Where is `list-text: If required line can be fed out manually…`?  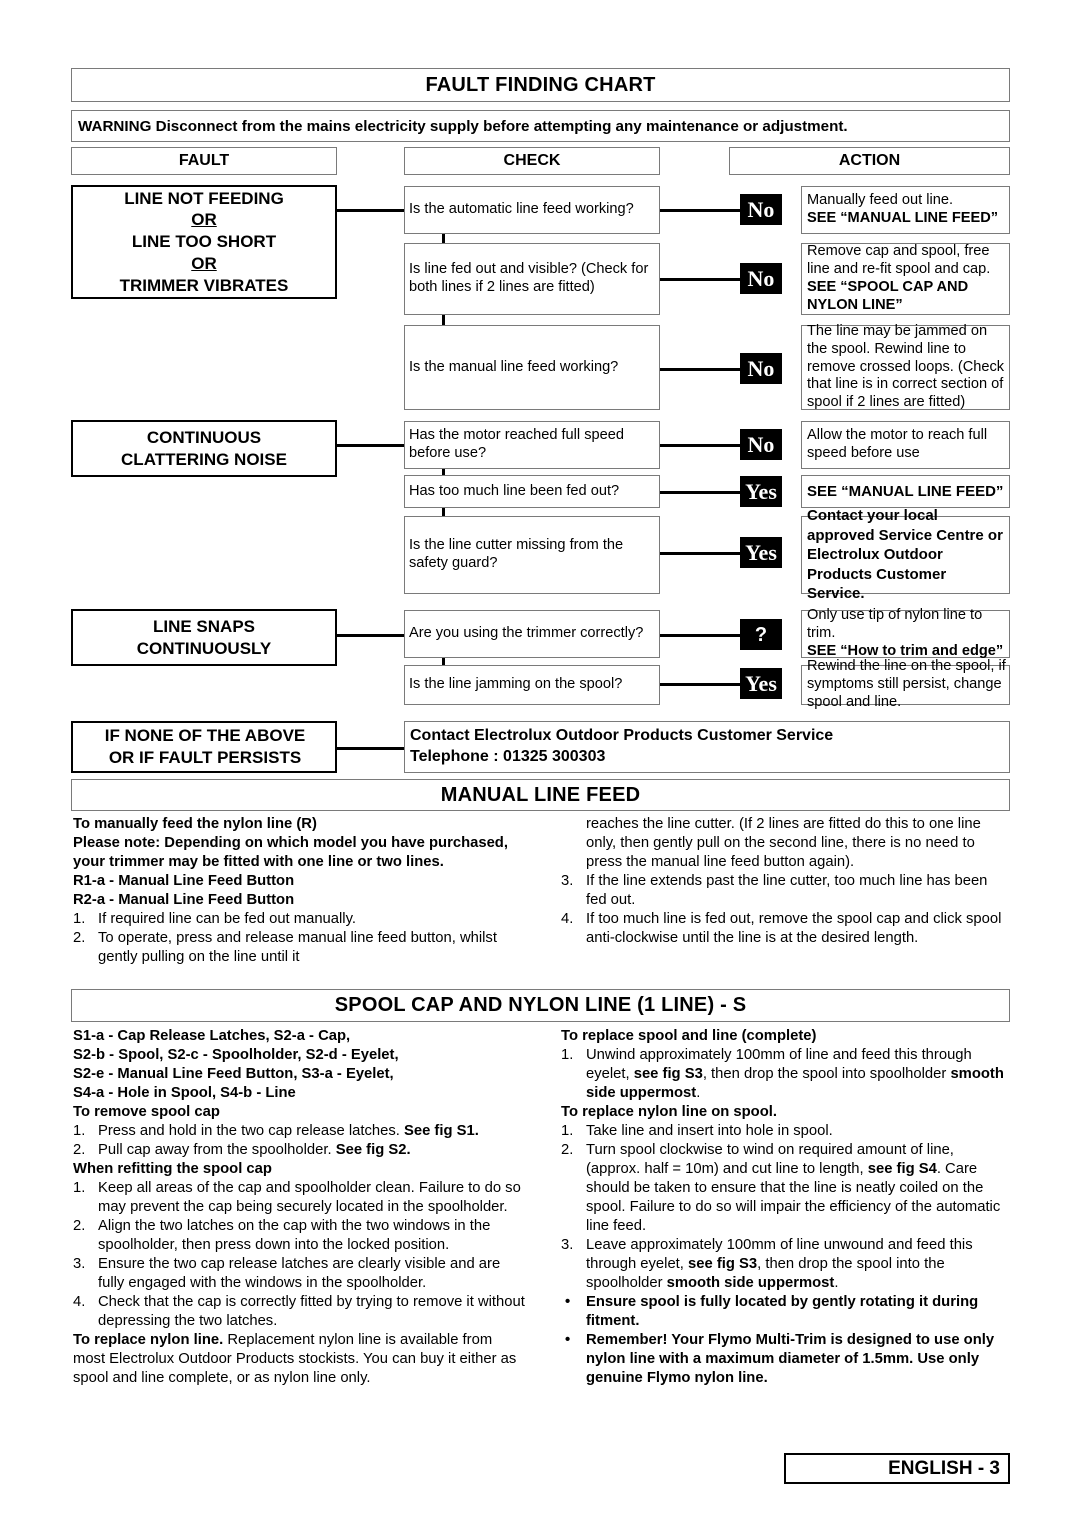
list-text: If required line can be fed out manually… is located at coordinates (227, 919).